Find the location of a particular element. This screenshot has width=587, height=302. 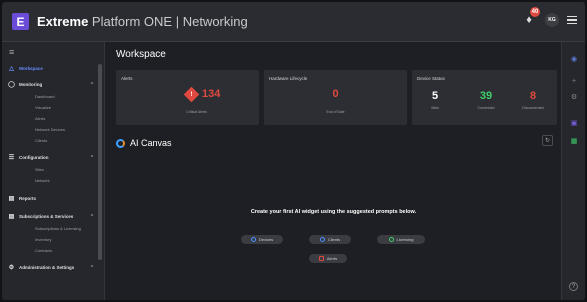

chip-label: Clients is located at coordinates (334, 239).